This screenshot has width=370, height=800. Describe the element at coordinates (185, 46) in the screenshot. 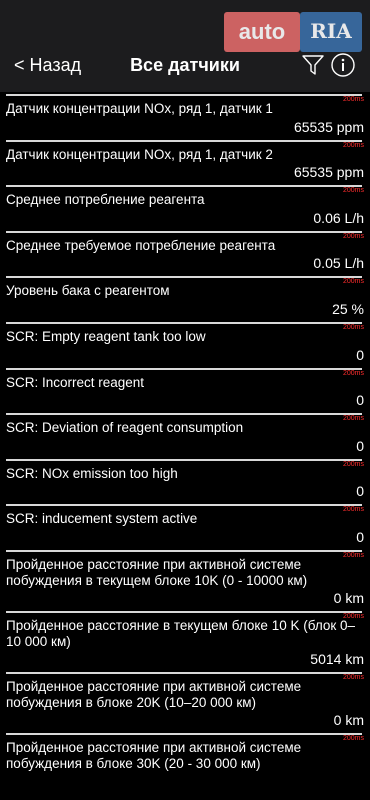

I see `nav-bar: < Назад Все датчики auto RIA` at that location.